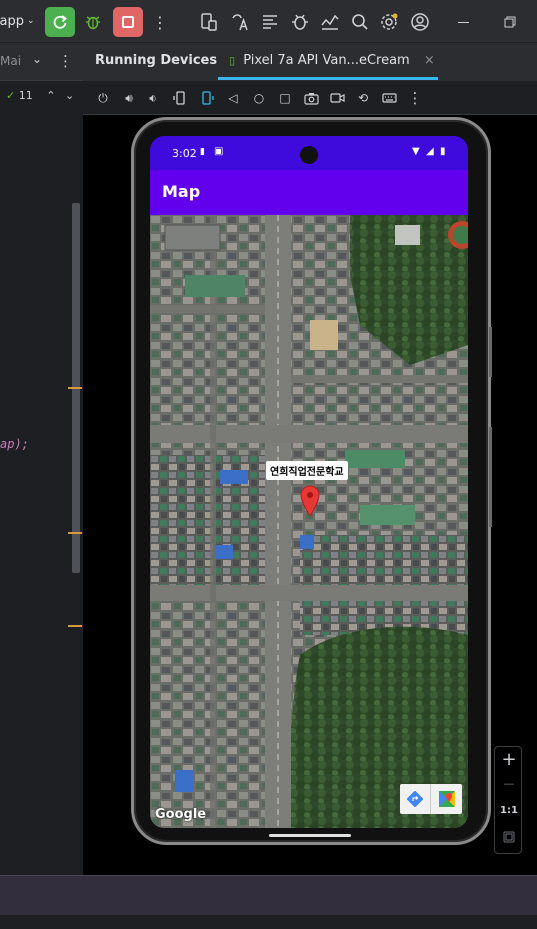 The height and width of the screenshot is (929, 537). I want to click on status-bar-ide, so click(268, 922).